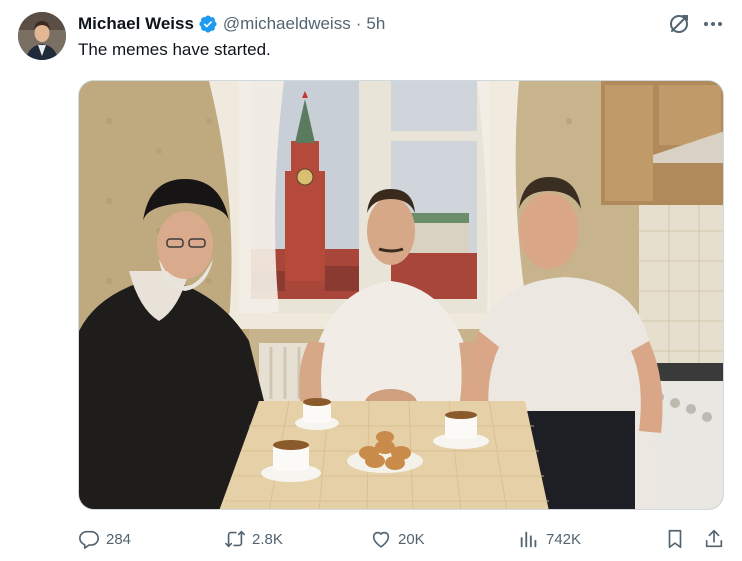 This screenshot has width=742, height=561. I want to click on reply-icon, so click(89, 539).